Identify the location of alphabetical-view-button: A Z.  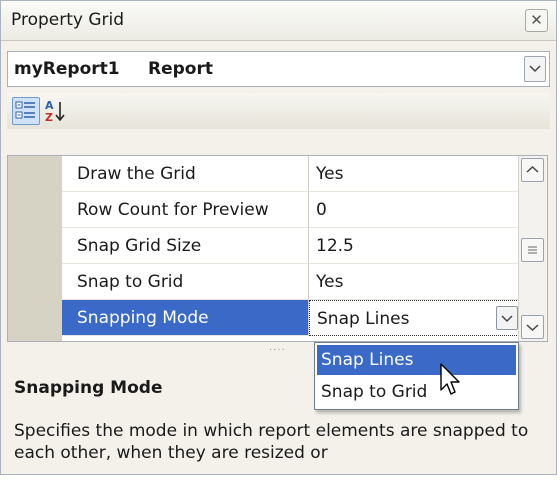
(57, 111).